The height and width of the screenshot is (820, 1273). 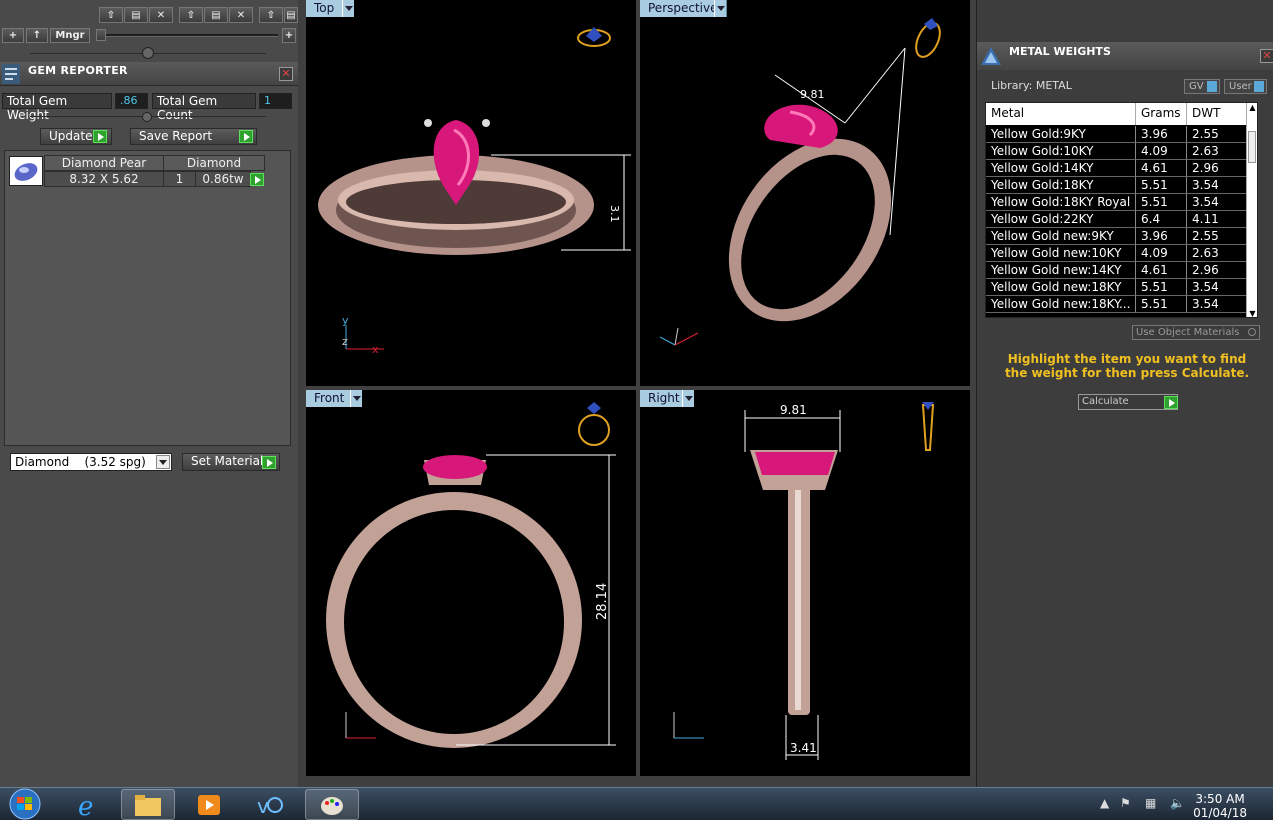 What do you see at coordinates (1128, 402) in the screenshot?
I see `calculate-button: Calculate` at bounding box center [1128, 402].